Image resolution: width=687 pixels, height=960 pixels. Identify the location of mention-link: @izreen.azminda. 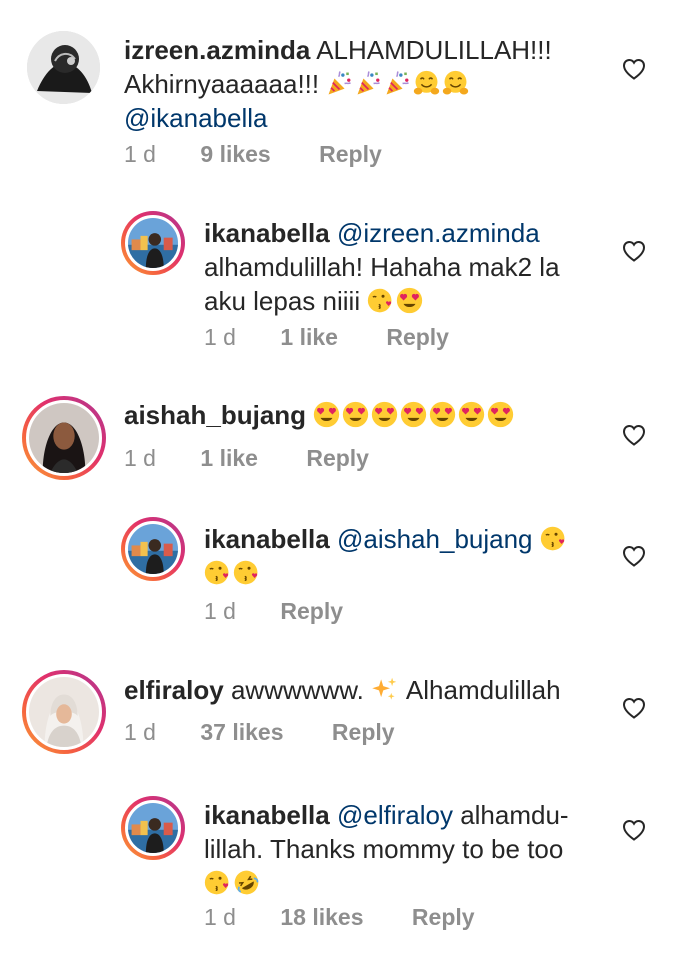
(438, 233).